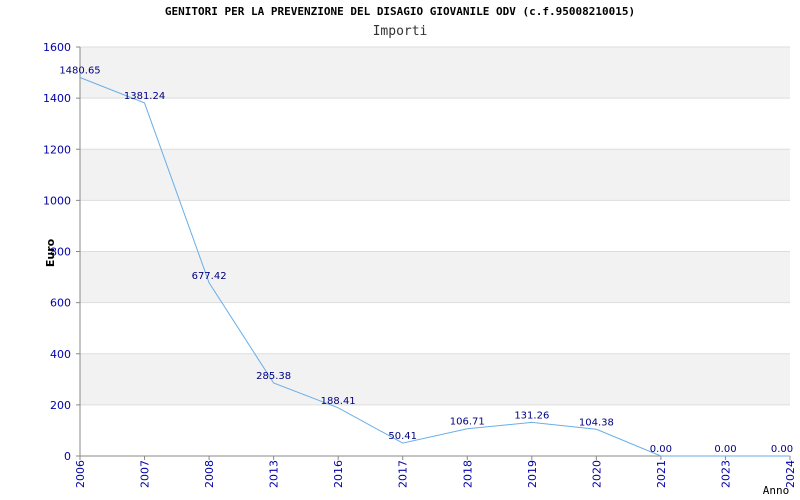 The width and height of the screenshot is (800, 500). What do you see at coordinates (79, 71) in the screenshot?
I see `data-label: 1480.65` at bounding box center [79, 71].